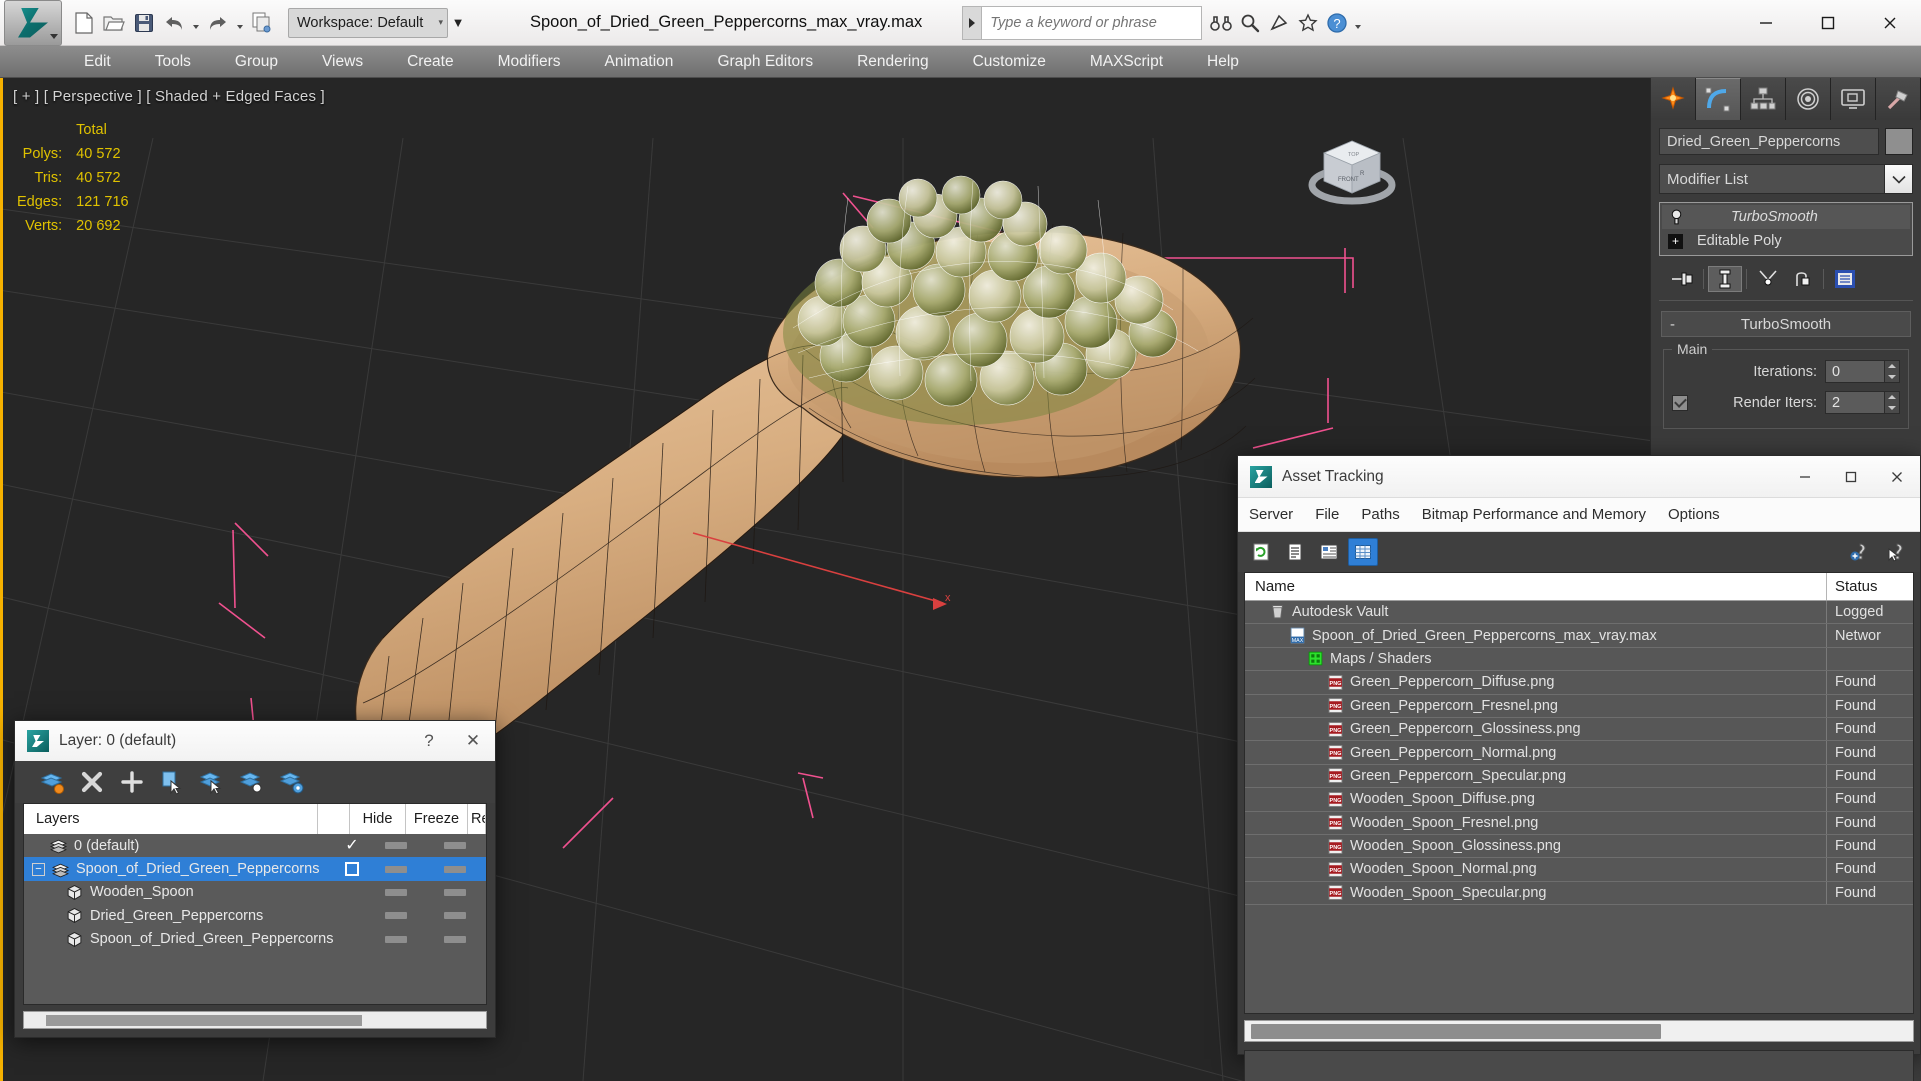  I want to click on expand-collapse-icon: −, so click(38, 869).